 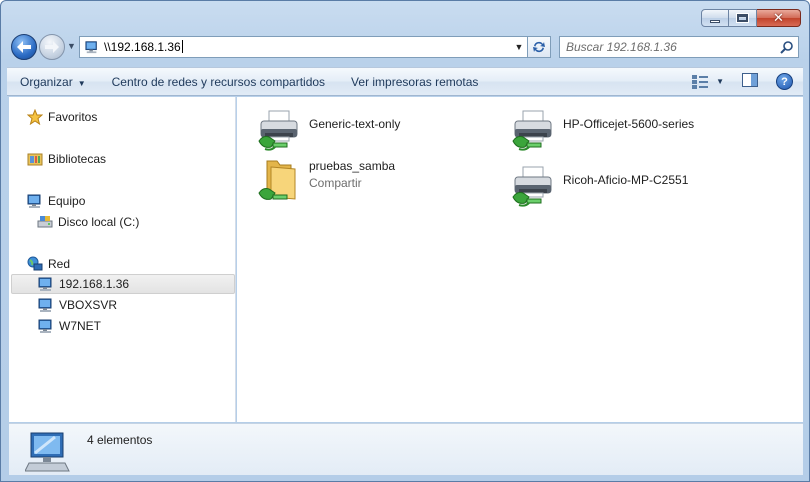 I want to click on item-count: 4 elementos, so click(x=120, y=440).